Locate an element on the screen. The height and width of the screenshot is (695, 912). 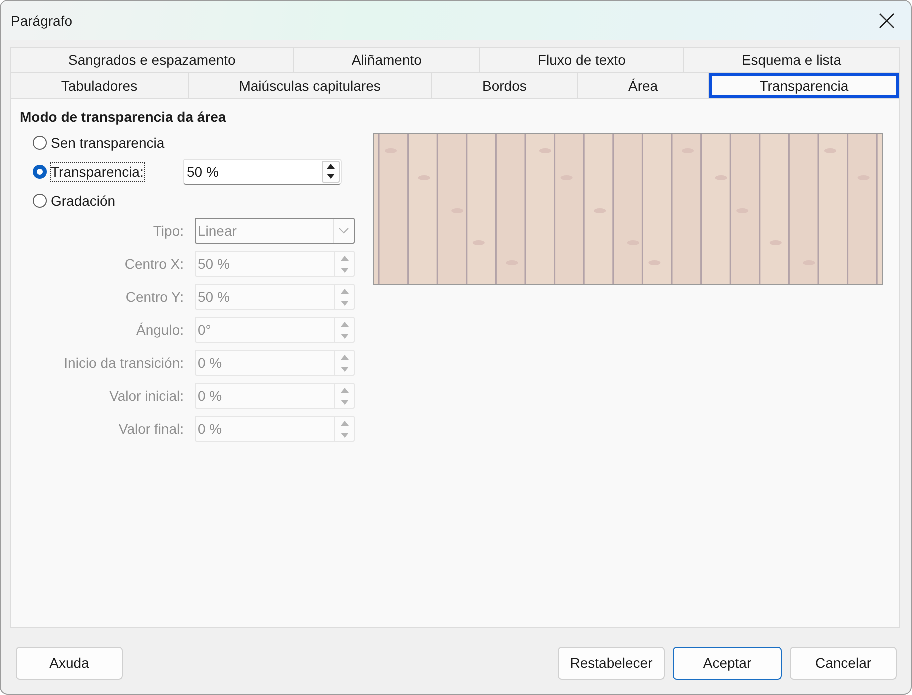
tab: Sangrados e espazamento is located at coordinates (152, 60).